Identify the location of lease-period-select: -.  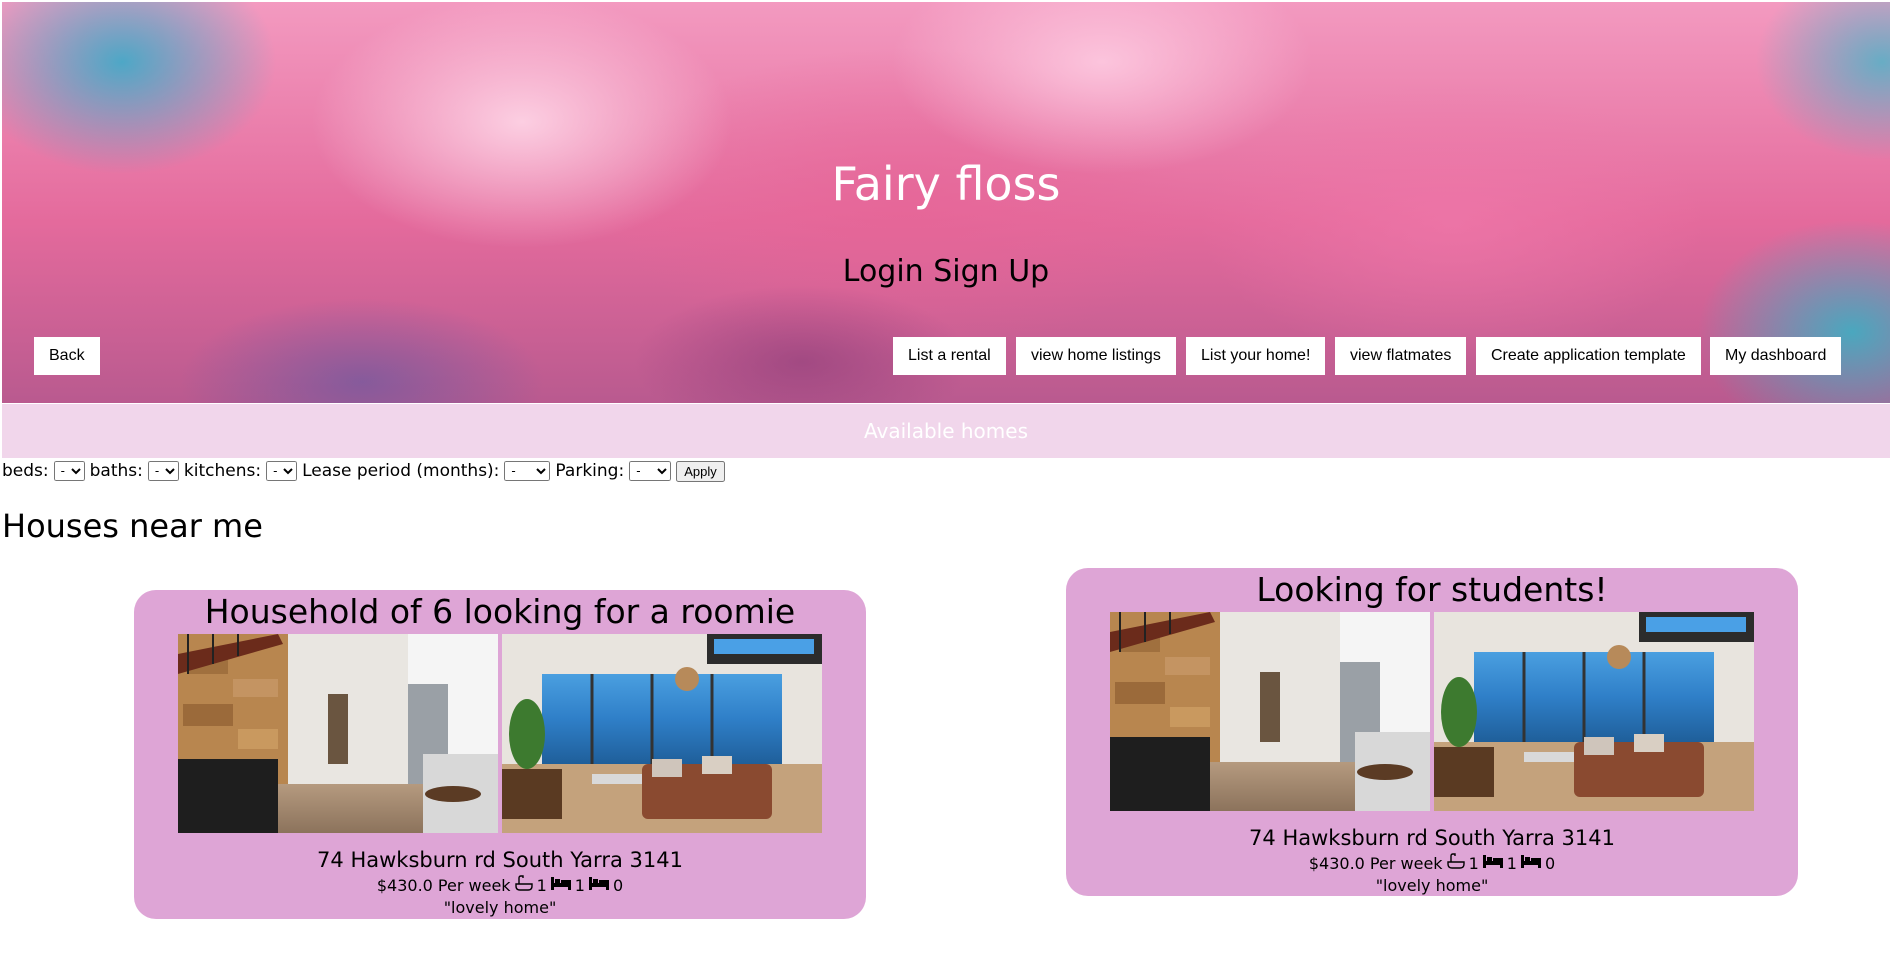
(527, 471).